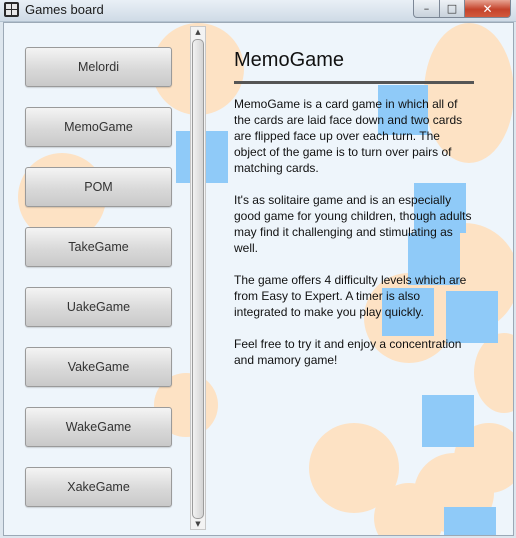  Describe the element at coordinates (98, 67) in the screenshot. I see `game-button-melordi: Melordi` at that location.